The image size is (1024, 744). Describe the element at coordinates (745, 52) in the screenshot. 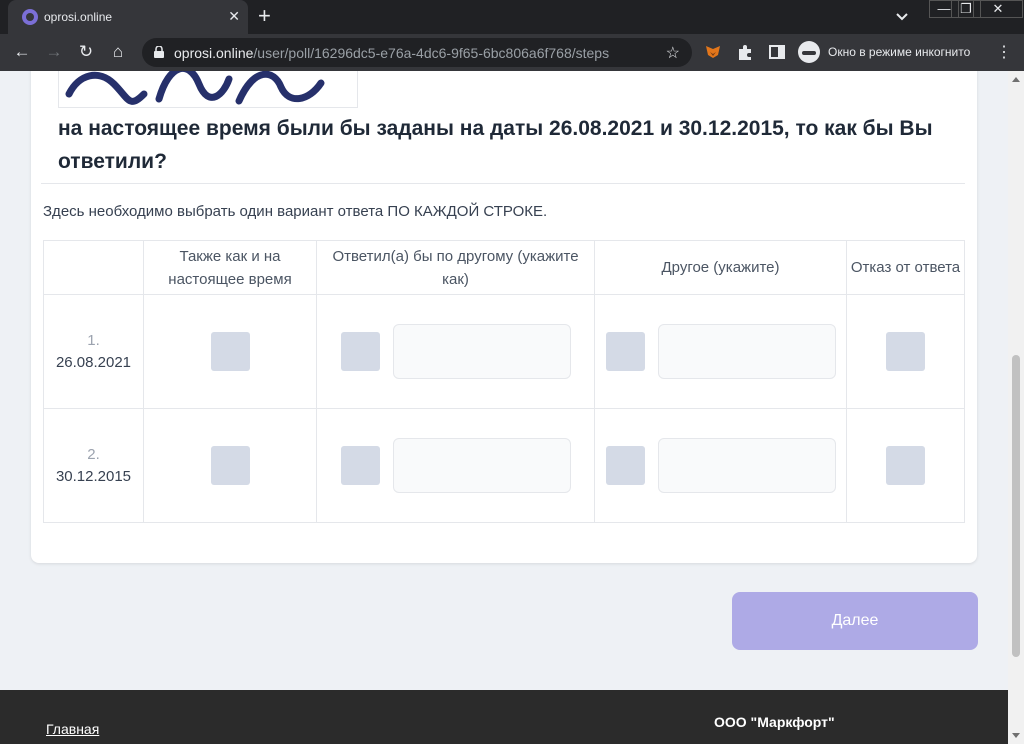

I see `extensions-puzzle-icon` at that location.